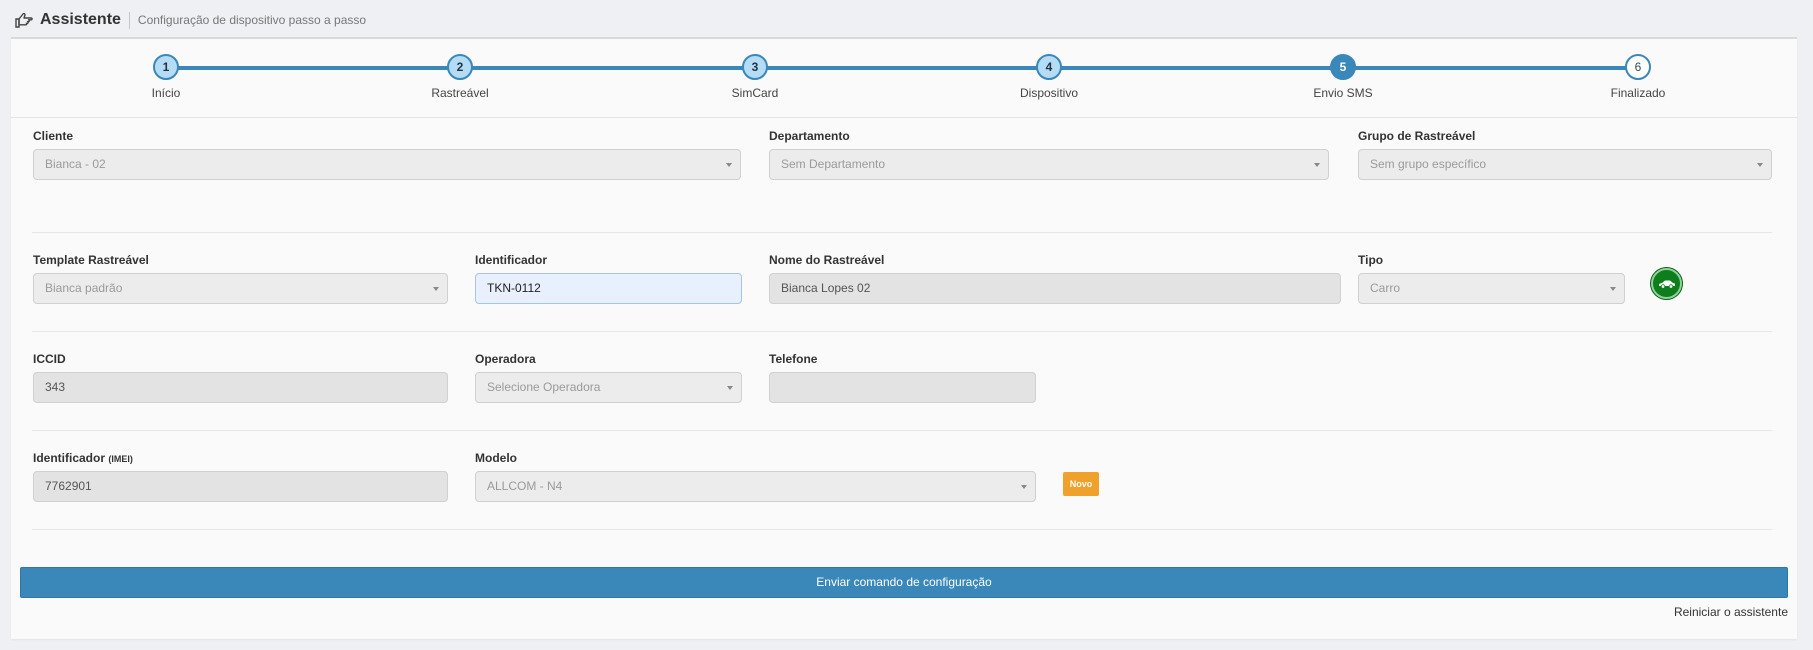 The height and width of the screenshot is (650, 1813). I want to click on iccid-input: 343, so click(240, 387).